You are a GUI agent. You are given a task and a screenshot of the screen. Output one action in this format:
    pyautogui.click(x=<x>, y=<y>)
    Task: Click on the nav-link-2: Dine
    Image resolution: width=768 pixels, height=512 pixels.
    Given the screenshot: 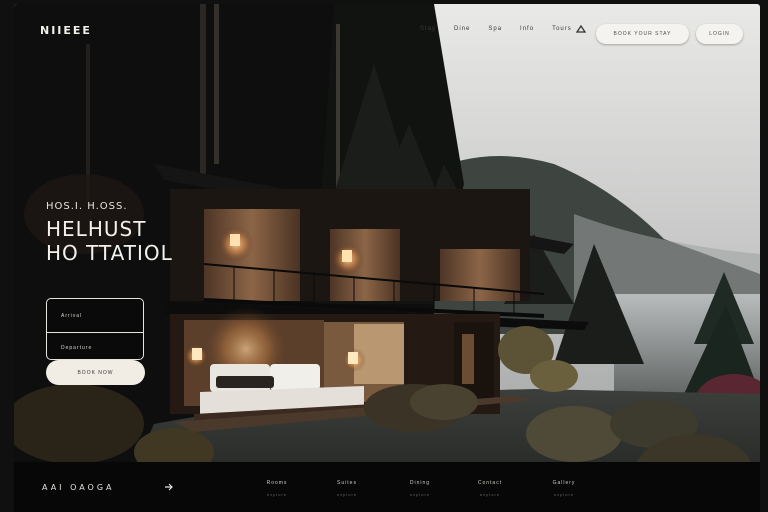 What is the action you would take?
    pyautogui.click(x=462, y=29)
    